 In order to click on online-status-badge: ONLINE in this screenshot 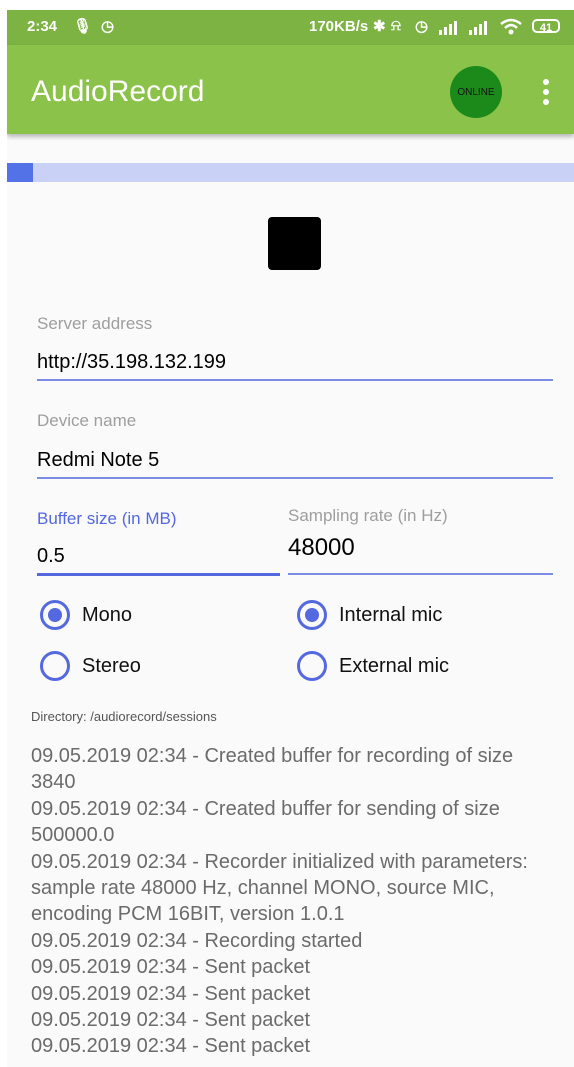, I will do `click(476, 92)`.